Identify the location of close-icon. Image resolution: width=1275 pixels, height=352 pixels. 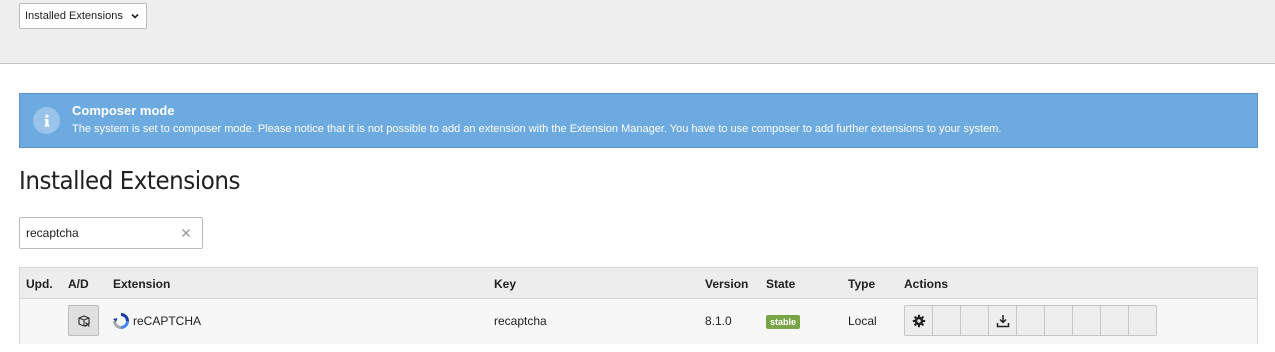
(186, 233).